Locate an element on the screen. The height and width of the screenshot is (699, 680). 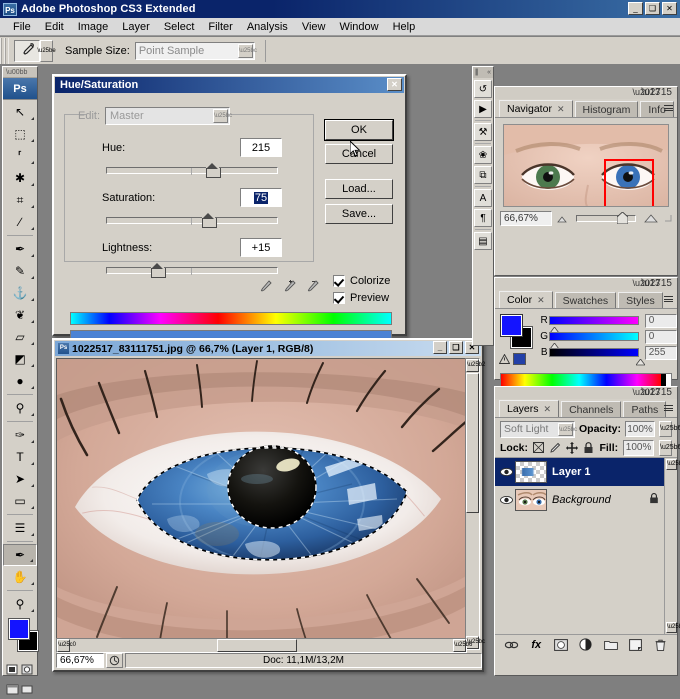
tab-color: Color ✕ is located at coordinates (526, 299).